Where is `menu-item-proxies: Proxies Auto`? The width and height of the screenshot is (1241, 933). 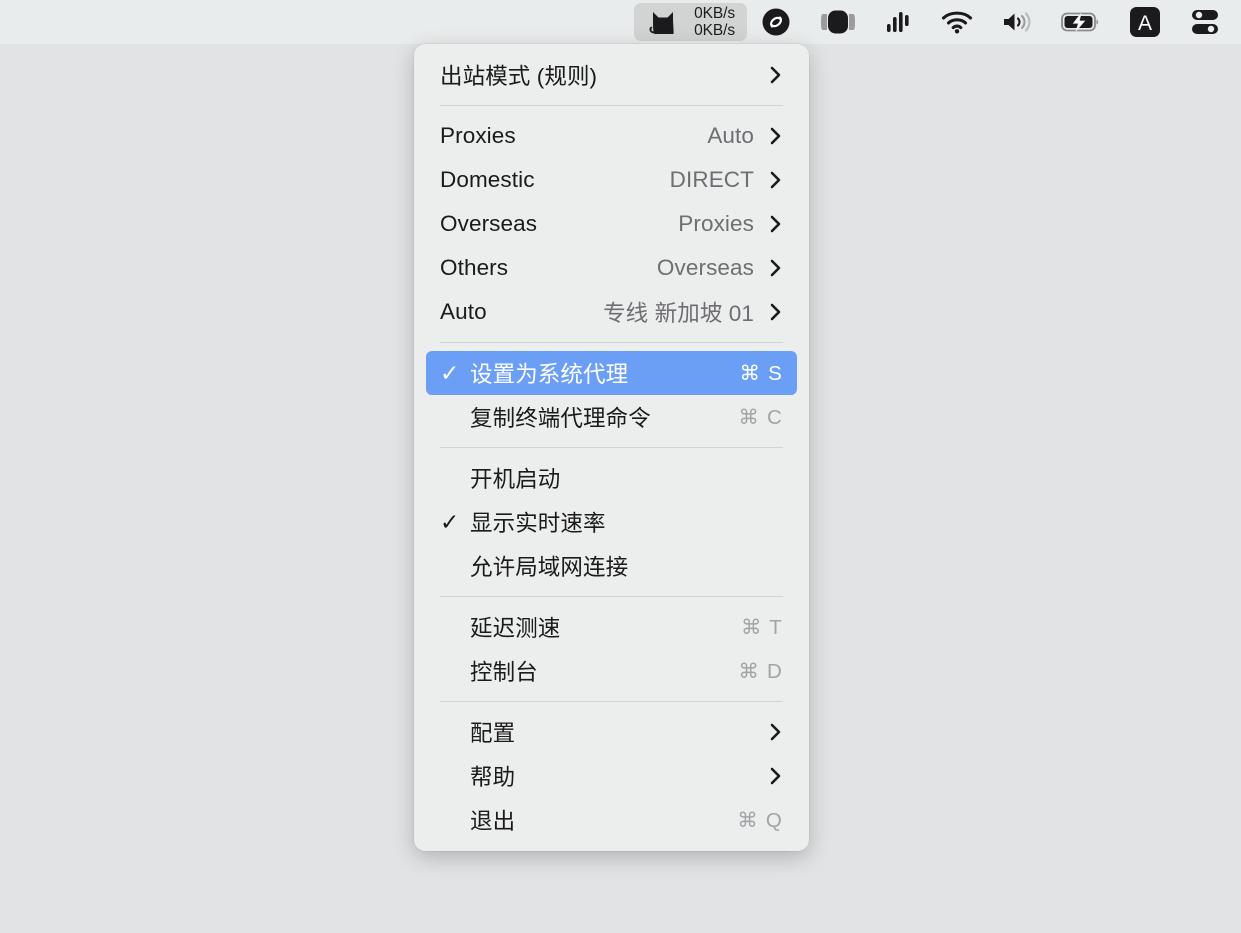
menu-item-proxies: Proxies Auto is located at coordinates (611, 136).